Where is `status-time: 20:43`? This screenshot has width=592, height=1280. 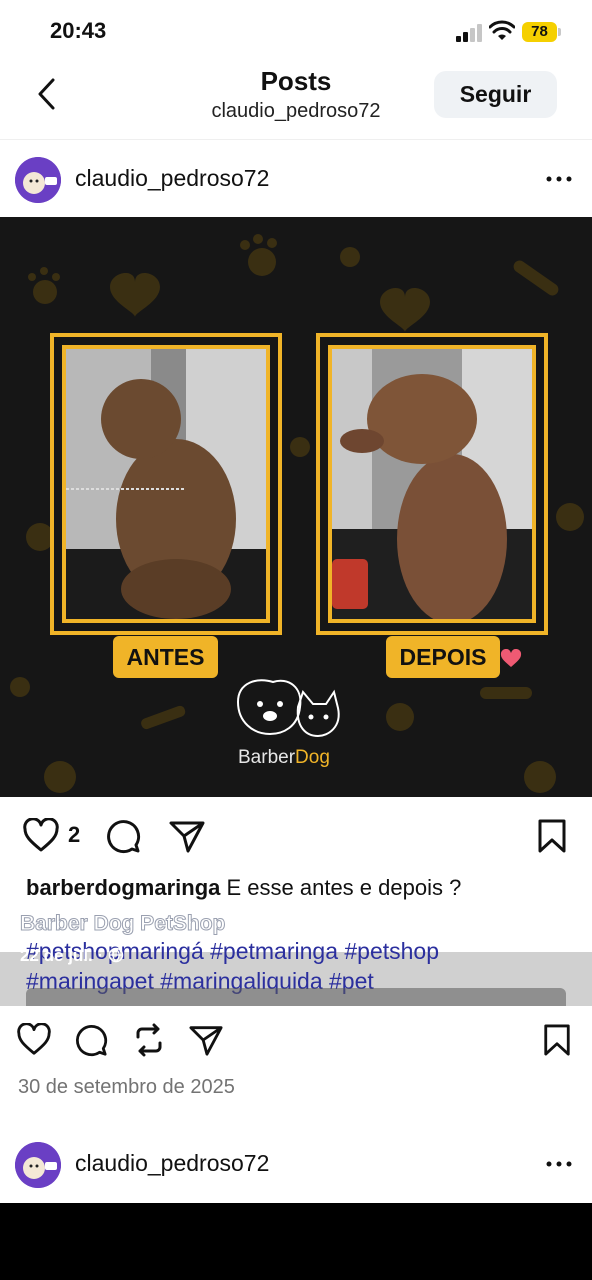 status-time: 20:43 is located at coordinates (78, 30).